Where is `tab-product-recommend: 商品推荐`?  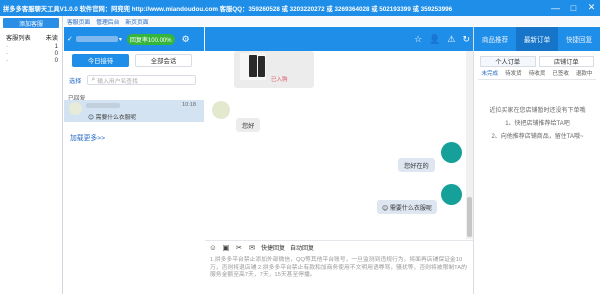 tab-product-recommend: 商品推荐 is located at coordinates (495, 39).